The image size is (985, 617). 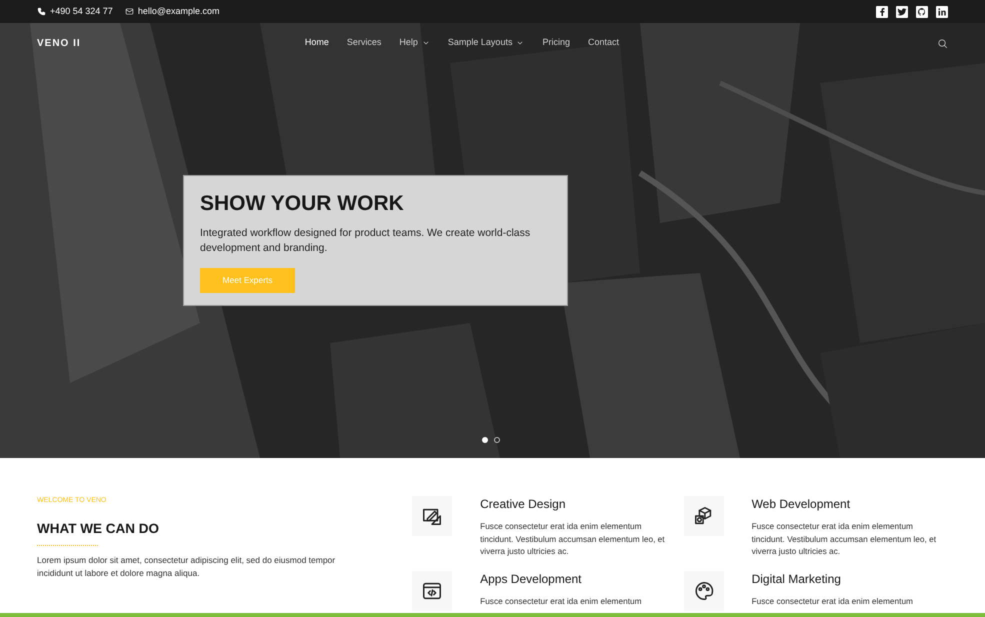 What do you see at coordinates (797, 578) in the screenshot?
I see `service-title: Digital Marketing` at bounding box center [797, 578].